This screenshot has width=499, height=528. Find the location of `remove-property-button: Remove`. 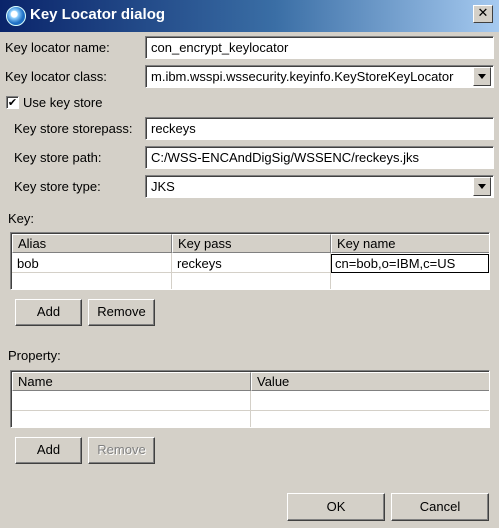

remove-property-button: Remove is located at coordinates (121, 450).